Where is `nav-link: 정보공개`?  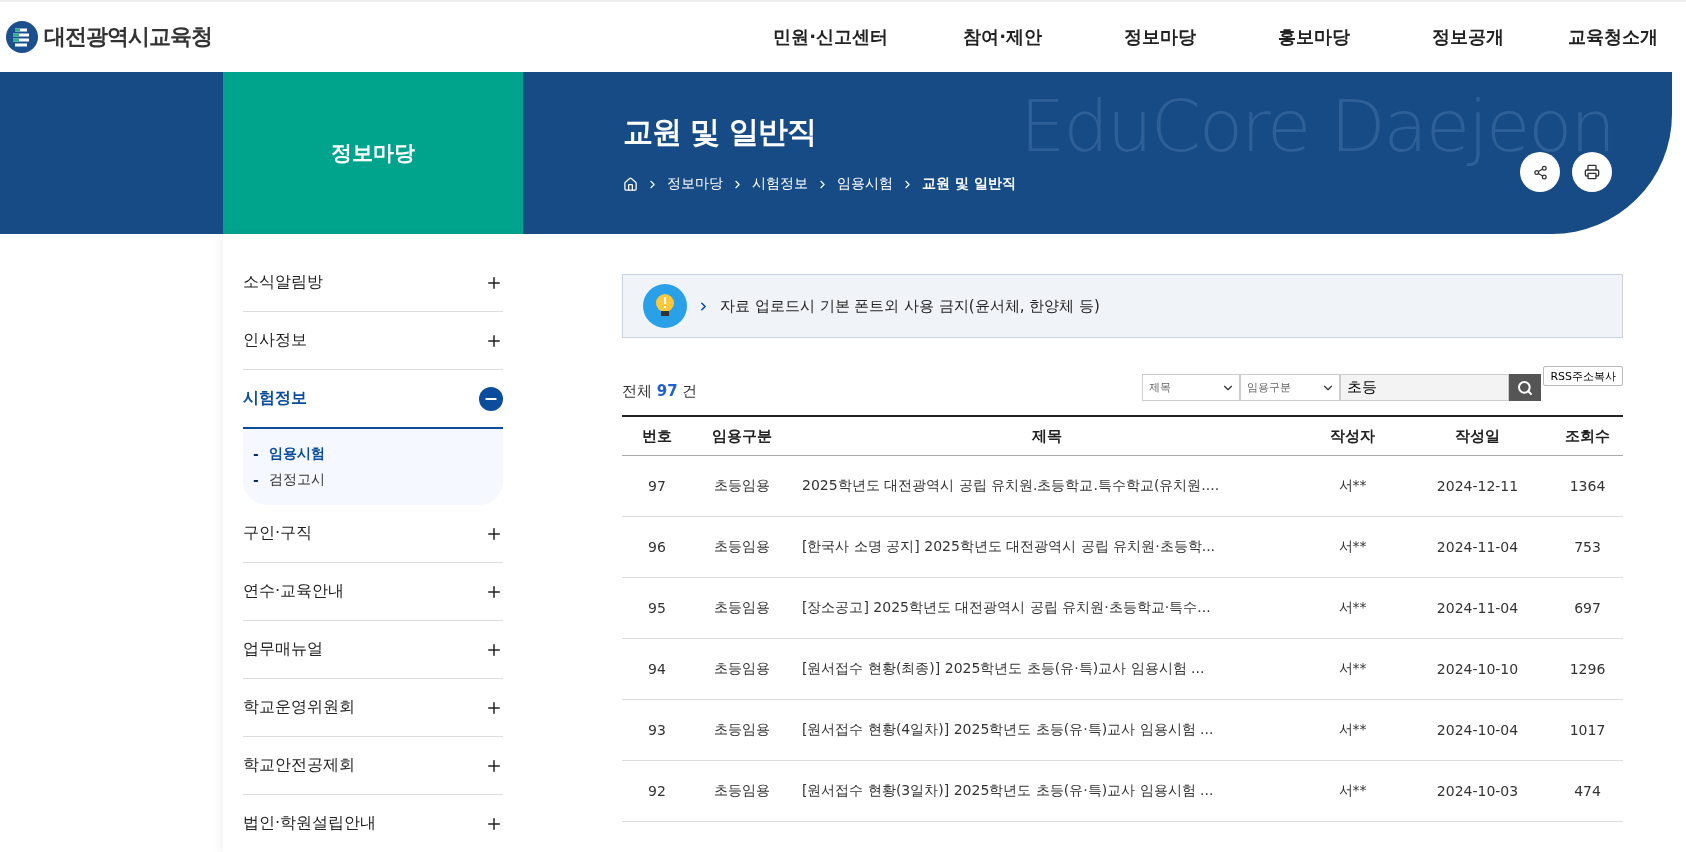
nav-link: 정보공개 is located at coordinates (1427, 37).